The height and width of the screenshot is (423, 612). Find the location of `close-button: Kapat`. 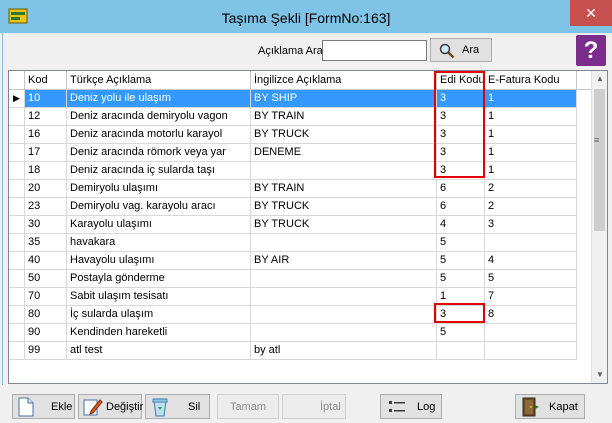

close-button: Kapat is located at coordinates (550, 406).